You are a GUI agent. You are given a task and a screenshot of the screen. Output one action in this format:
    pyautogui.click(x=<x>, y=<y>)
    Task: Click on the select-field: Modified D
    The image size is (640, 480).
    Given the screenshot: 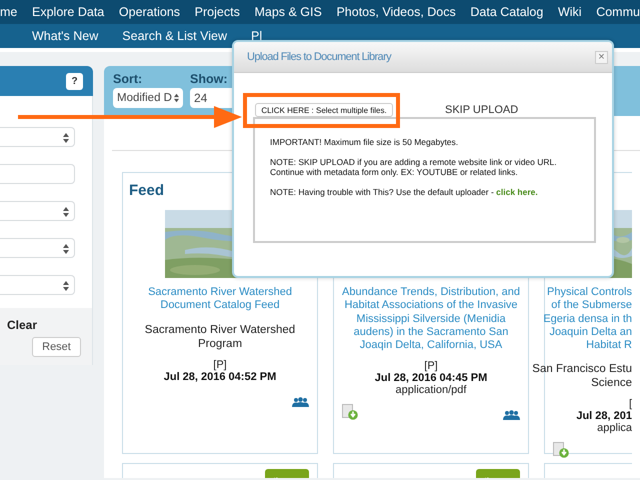 What is the action you would take?
    pyautogui.click(x=148, y=98)
    